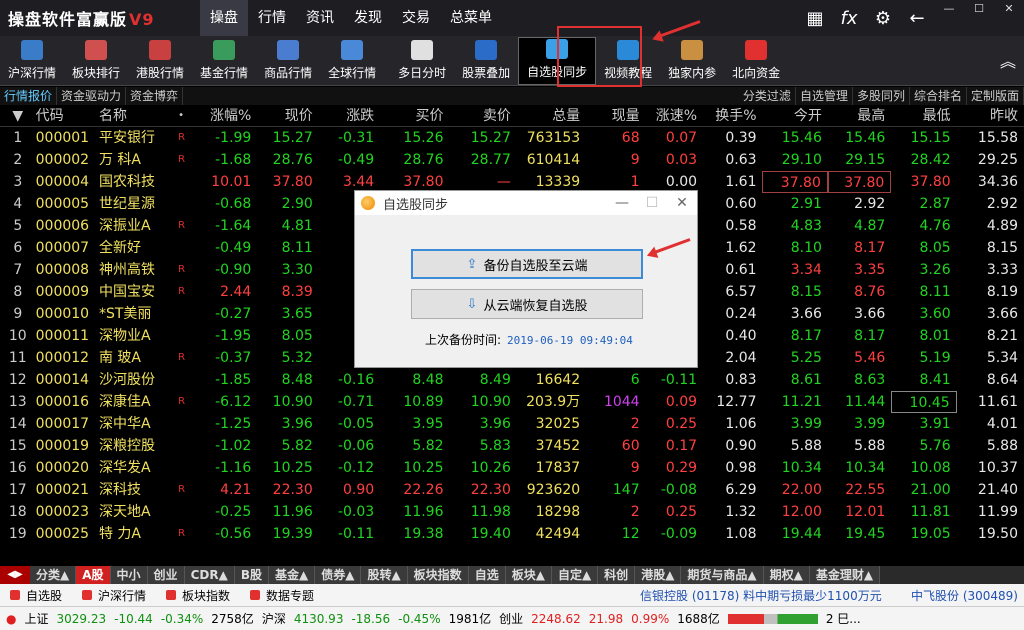 The height and width of the screenshot is (630, 1024). What do you see at coordinates (979, 9) in the screenshot?
I see `maximize-icon: ☐` at bounding box center [979, 9].